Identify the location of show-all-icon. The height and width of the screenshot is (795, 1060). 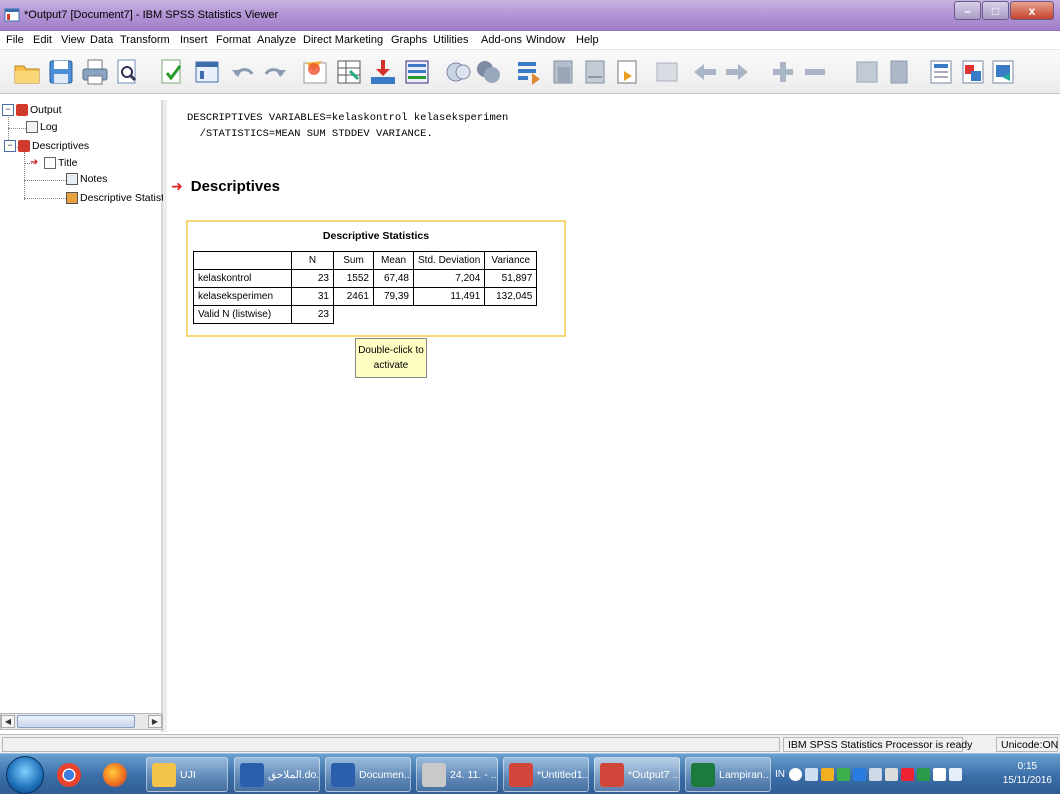
(563, 72).